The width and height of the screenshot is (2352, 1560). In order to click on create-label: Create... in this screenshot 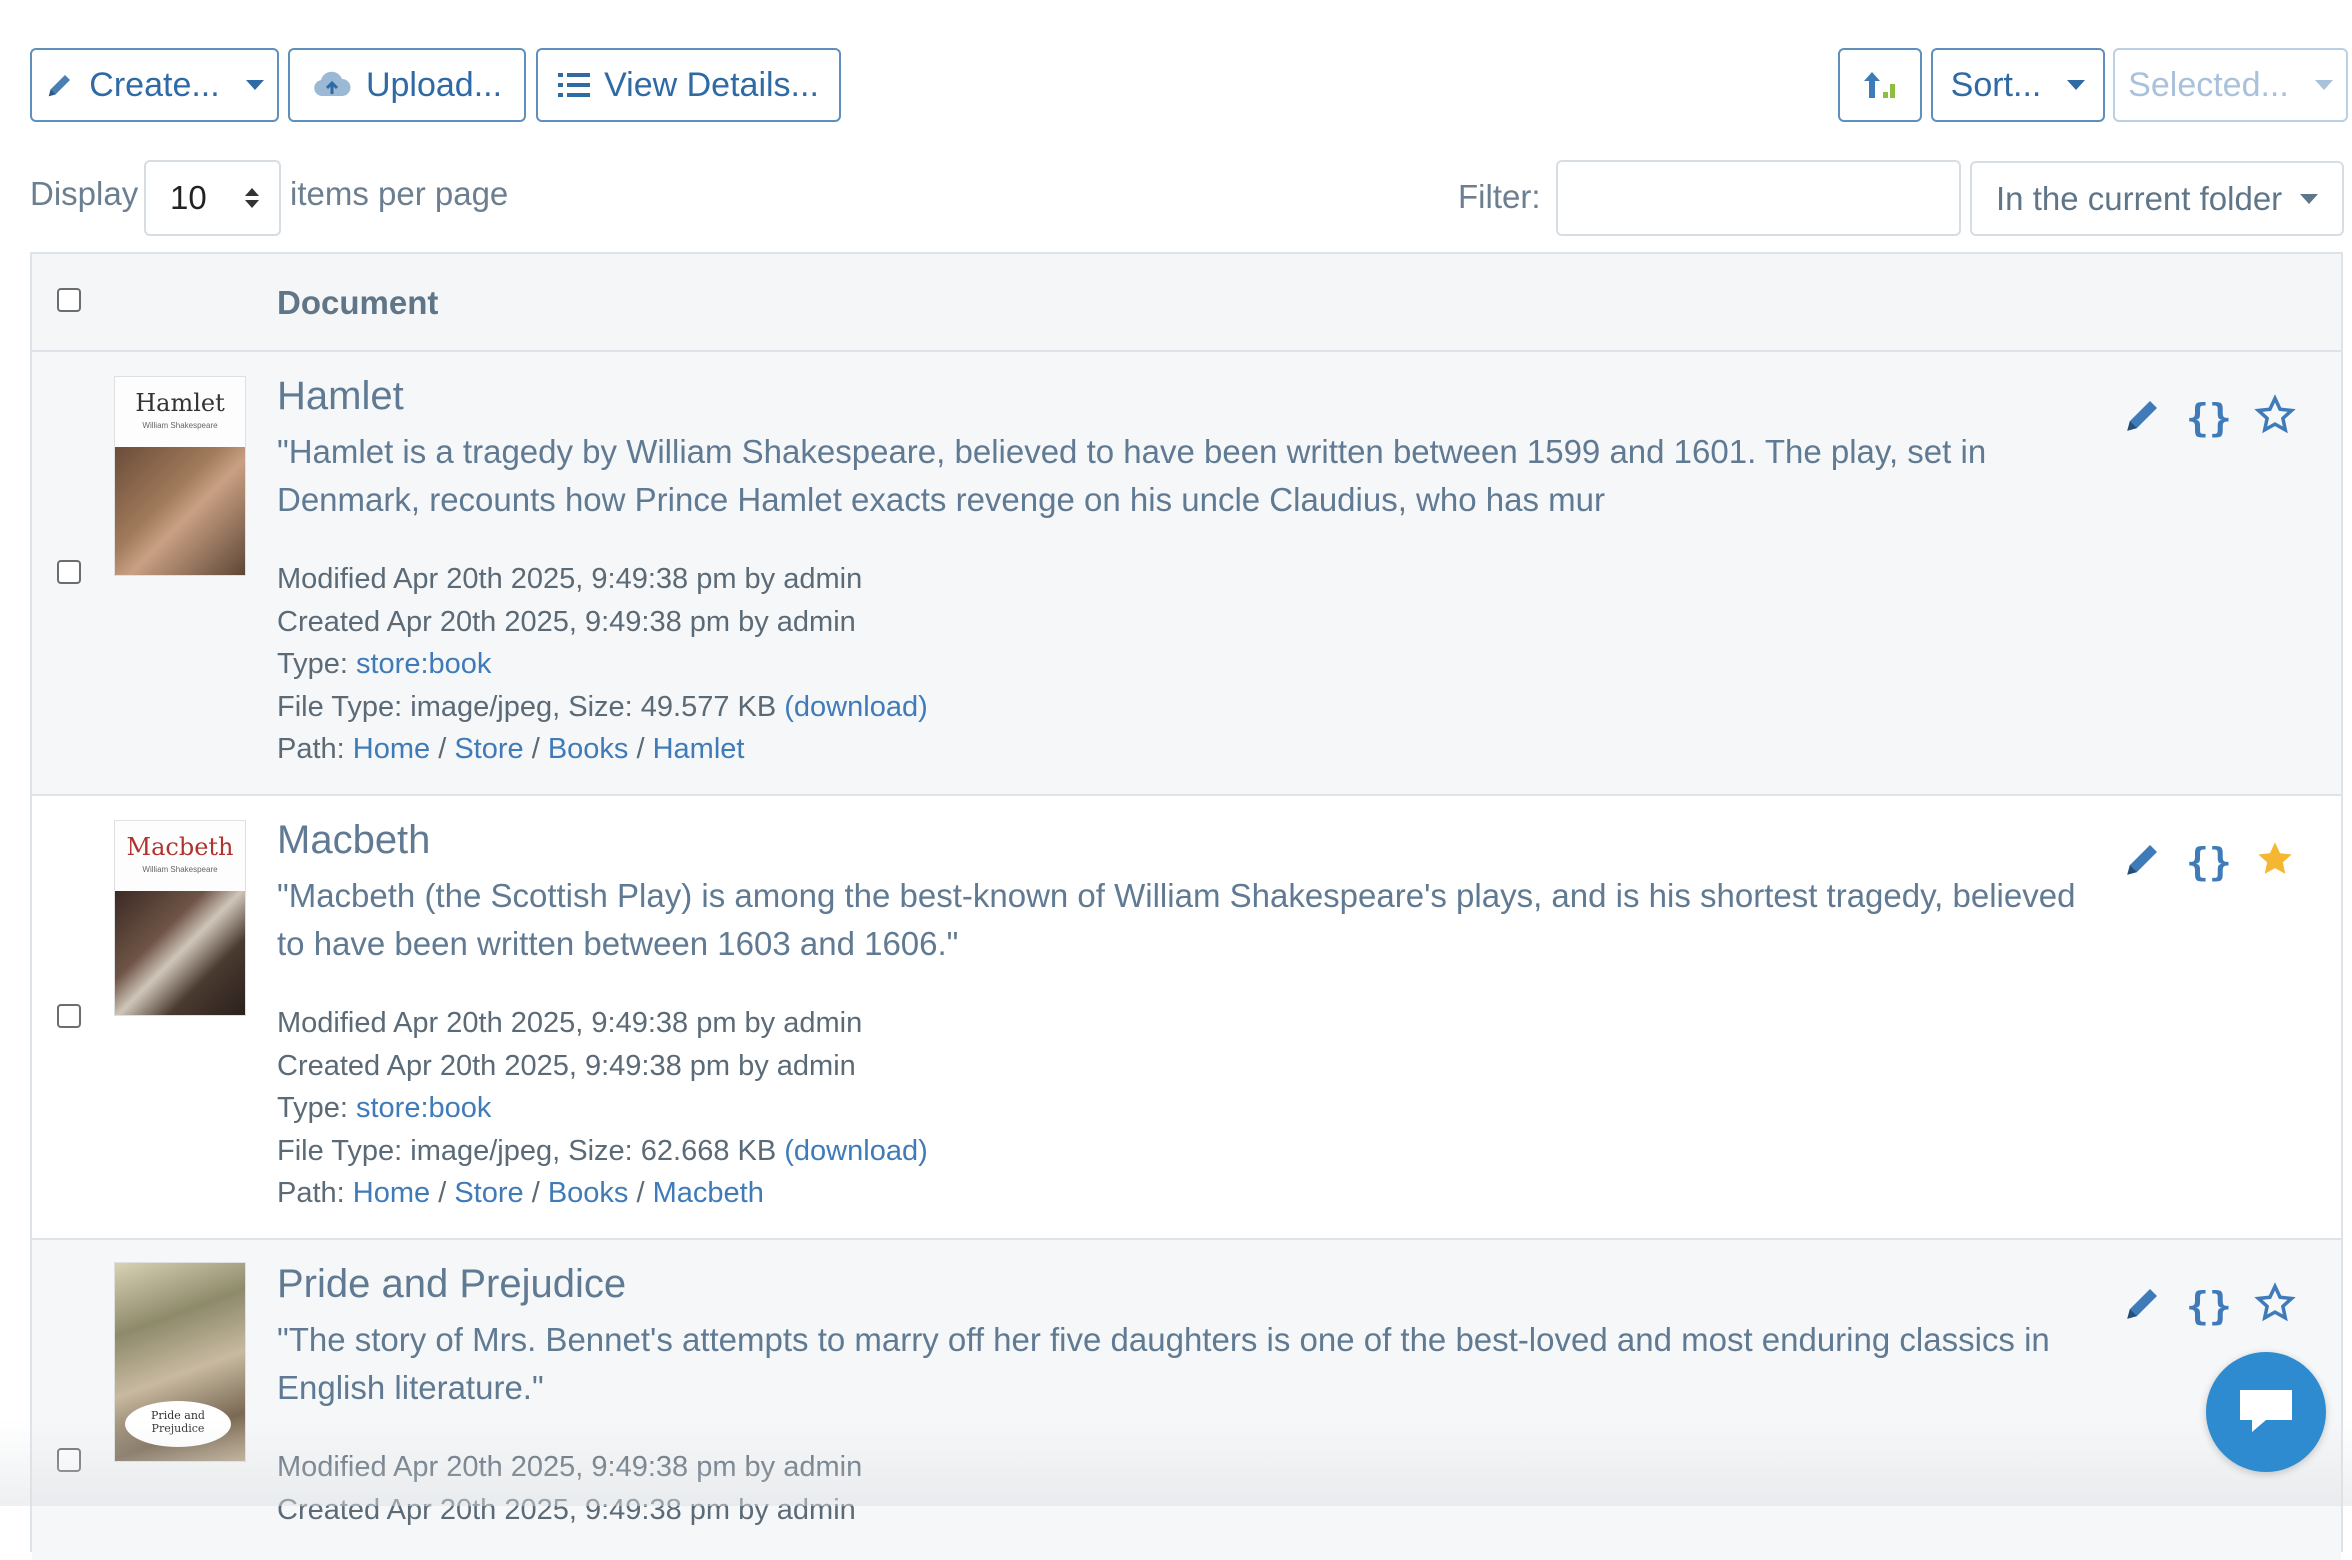, I will do `click(154, 84)`.